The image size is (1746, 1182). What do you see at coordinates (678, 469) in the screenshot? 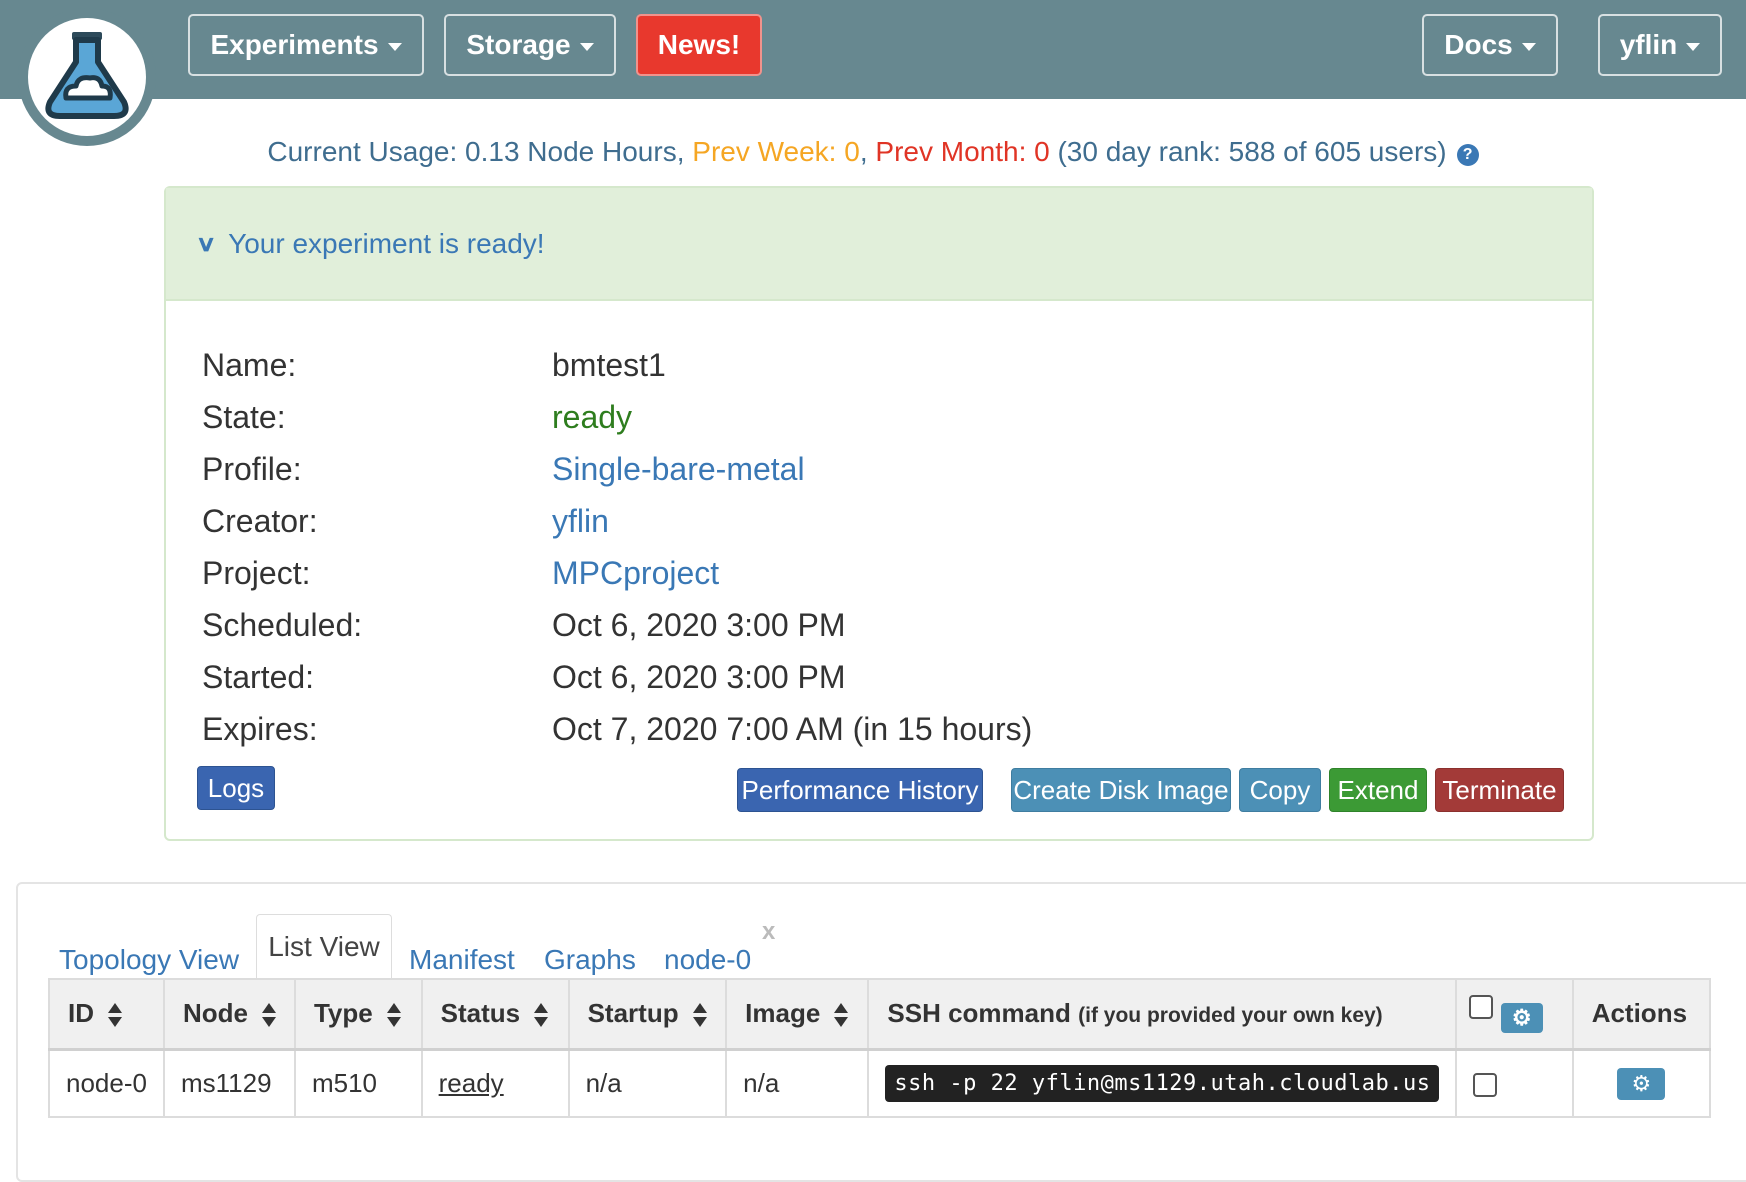
I see `profile-link: Single-bare-metal` at bounding box center [678, 469].